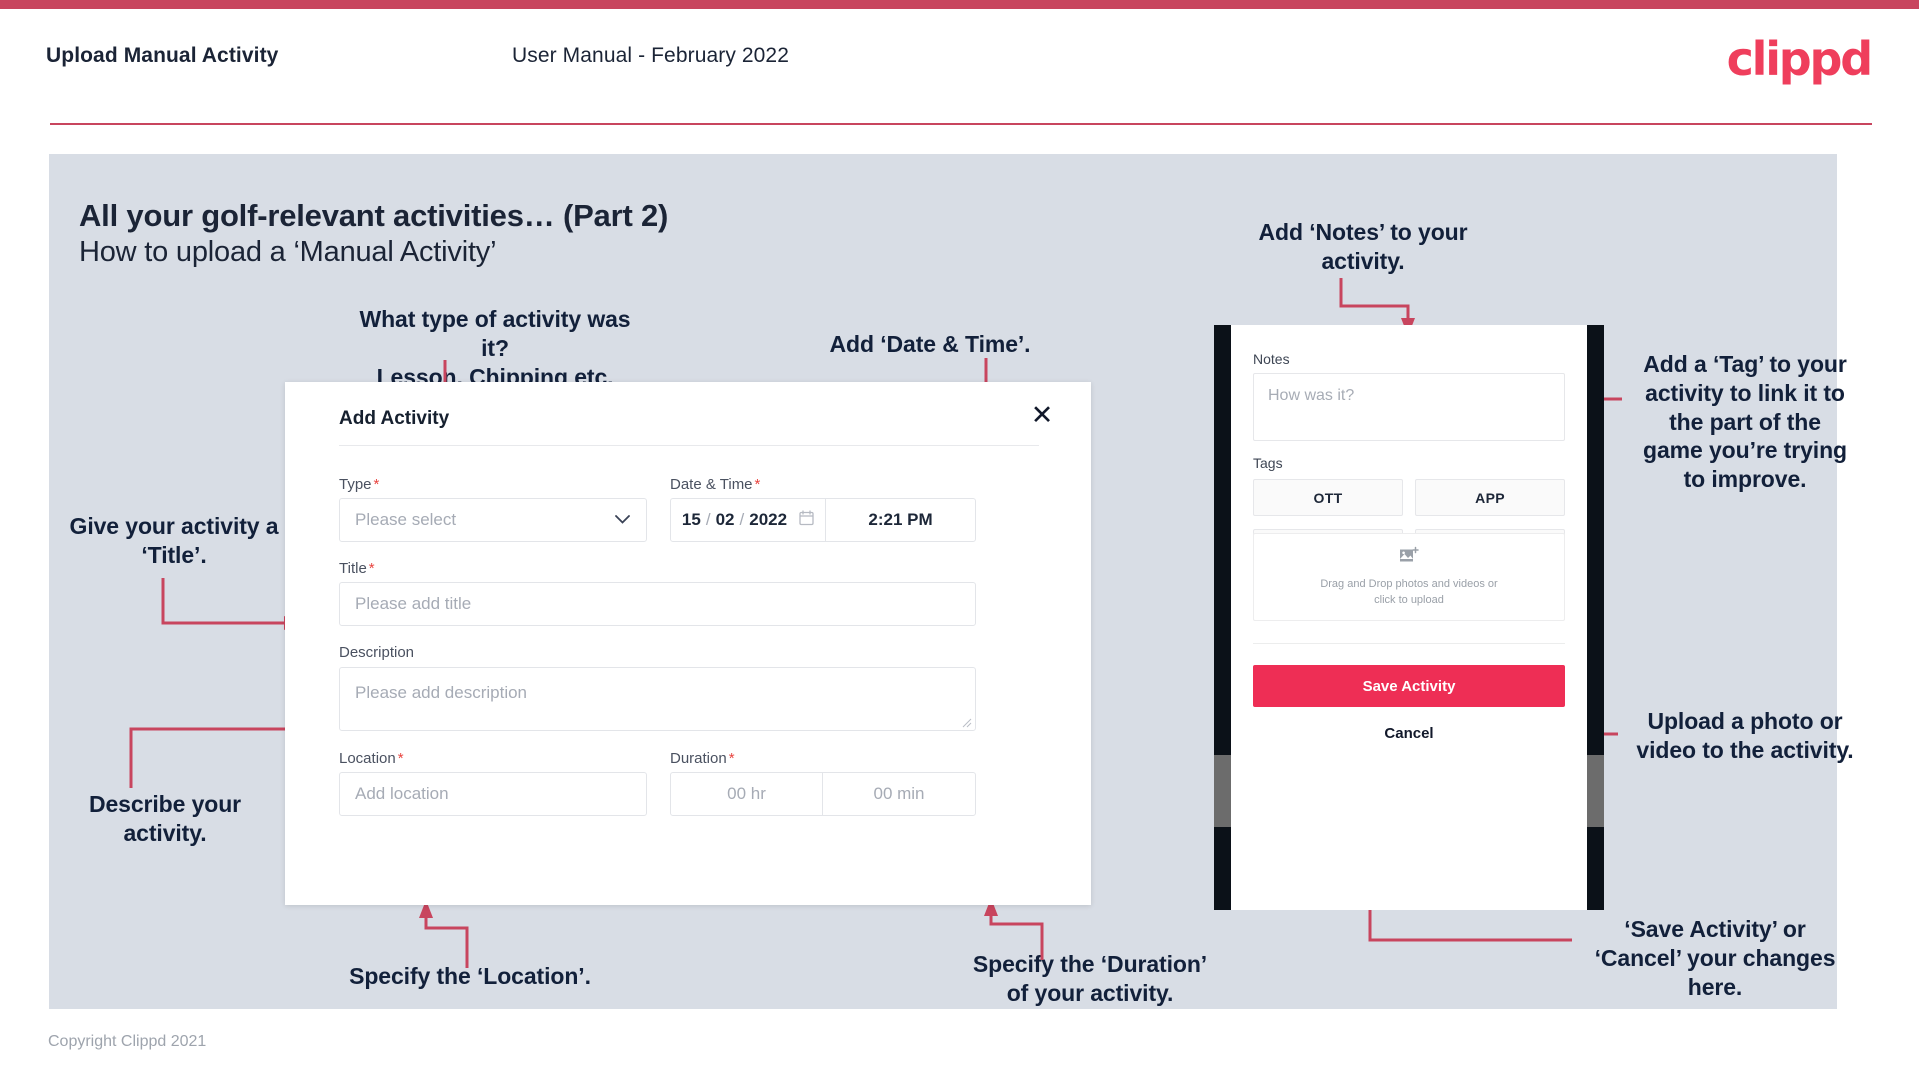 The image size is (1919, 1079). I want to click on duration-field: 00 hr 00 min, so click(823, 794).